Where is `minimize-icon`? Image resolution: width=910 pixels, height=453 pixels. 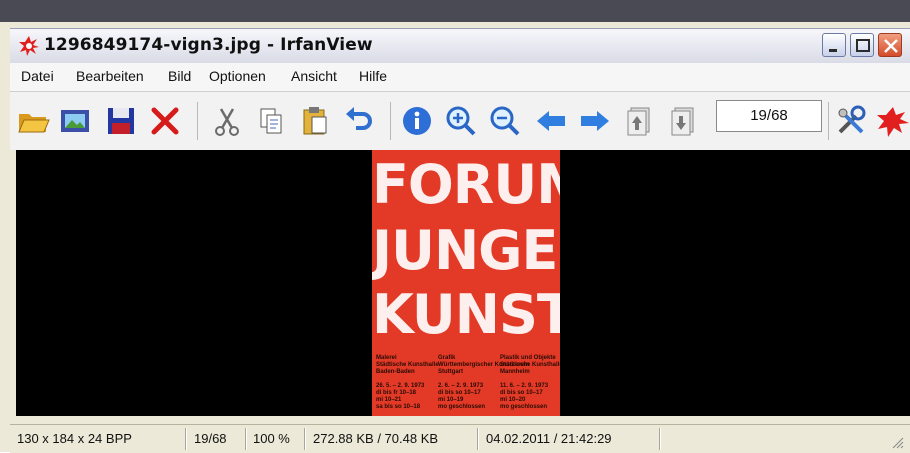 minimize-icon is located at coordinates (833, 50).